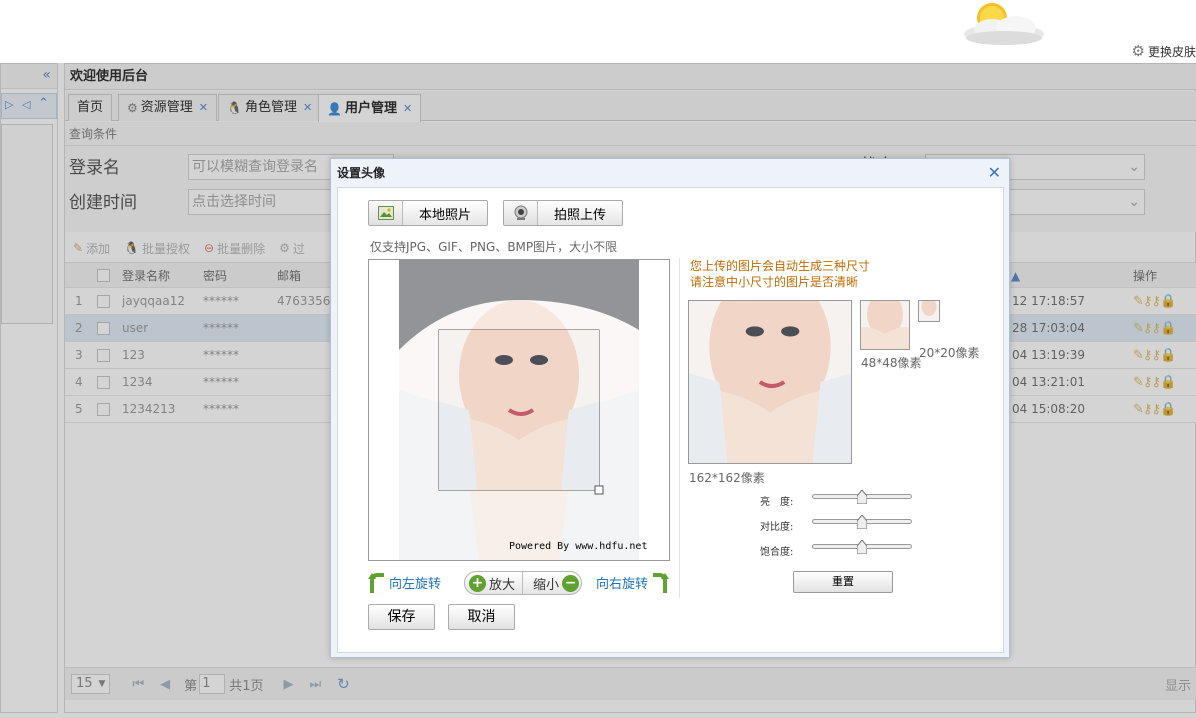 Image resolution: width=1196 pixels, height=718 pixels. What do you see at coordinates (891, 363) in the screenshot?
I see `size-medium-caption: 48*48像素` at bounding box center [891, 363].